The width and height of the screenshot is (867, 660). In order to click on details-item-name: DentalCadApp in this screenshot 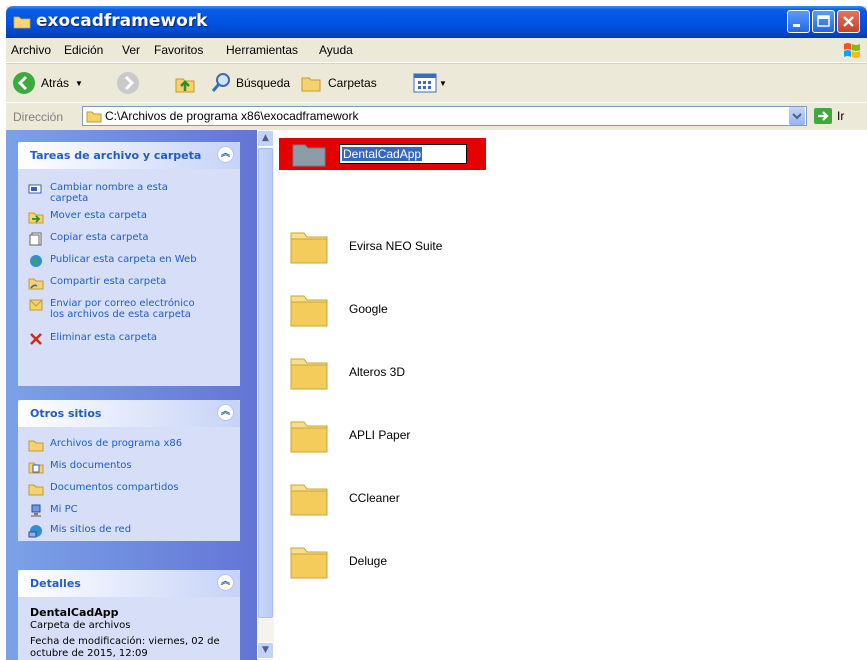, I will do `click(74, 612)`.